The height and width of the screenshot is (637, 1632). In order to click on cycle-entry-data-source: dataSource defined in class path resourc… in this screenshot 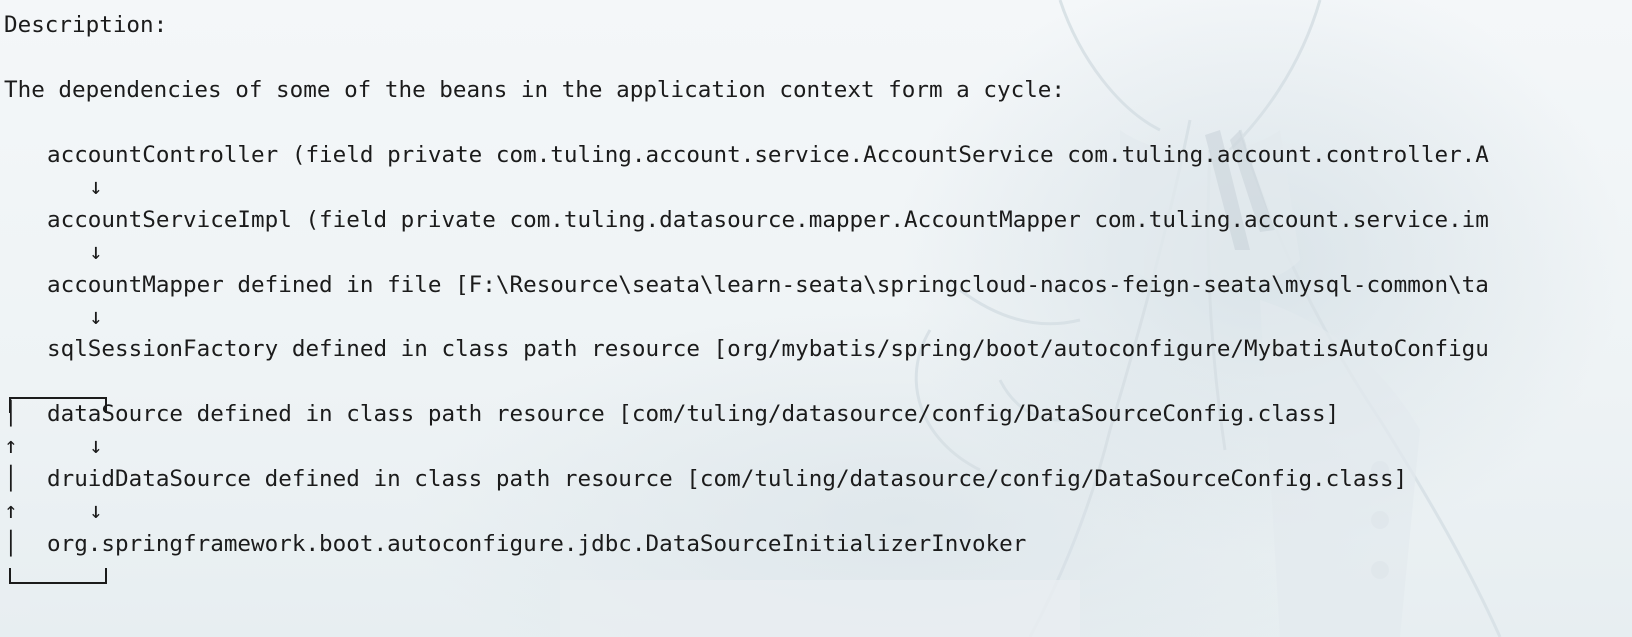, I will do `click(693, 414)`.